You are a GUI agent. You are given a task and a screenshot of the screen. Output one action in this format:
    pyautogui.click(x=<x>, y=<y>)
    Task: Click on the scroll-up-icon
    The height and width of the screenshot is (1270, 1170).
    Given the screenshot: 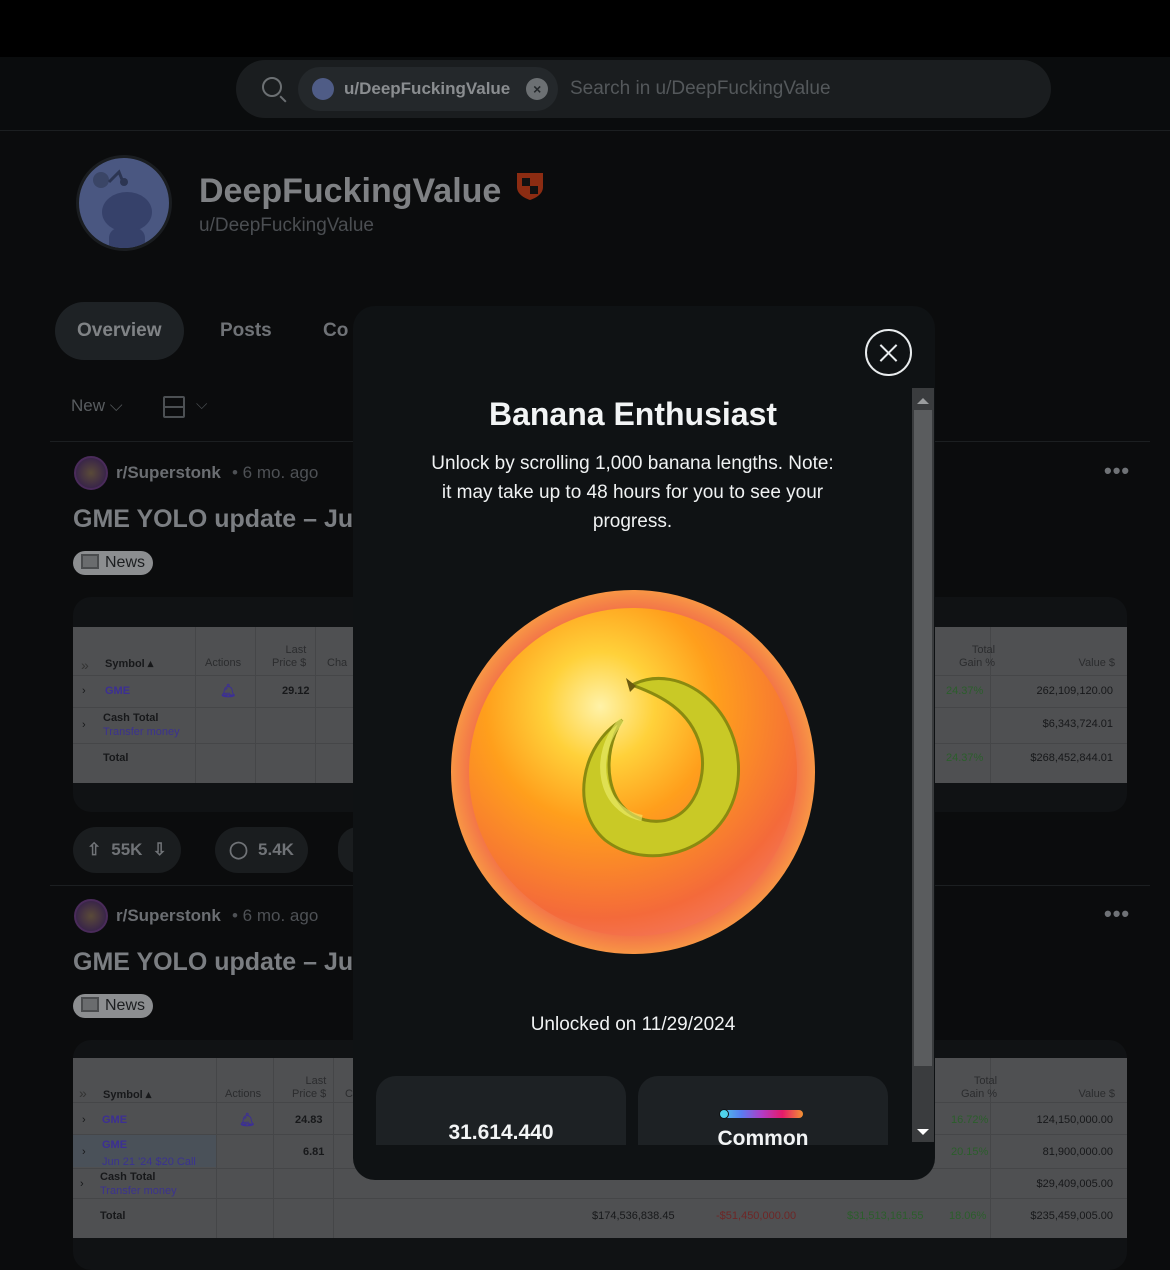 What is the action you would take?
    pyautogui.click(x=923, y=401)
    